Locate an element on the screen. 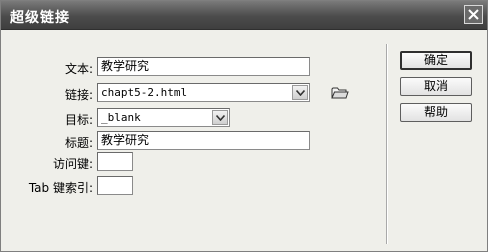 This screenshot has height=252, width=488. accesskey-label: 访问键: is located at coordinates (72, 164).